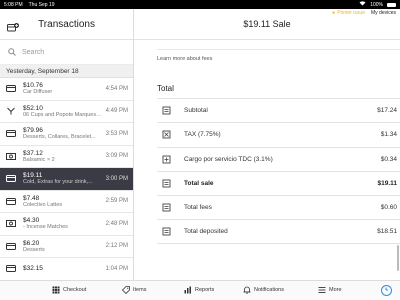  Describe the element at coordinates (31, 198) in the screenshot. I see `transaction-amount: $7.48` at that location.